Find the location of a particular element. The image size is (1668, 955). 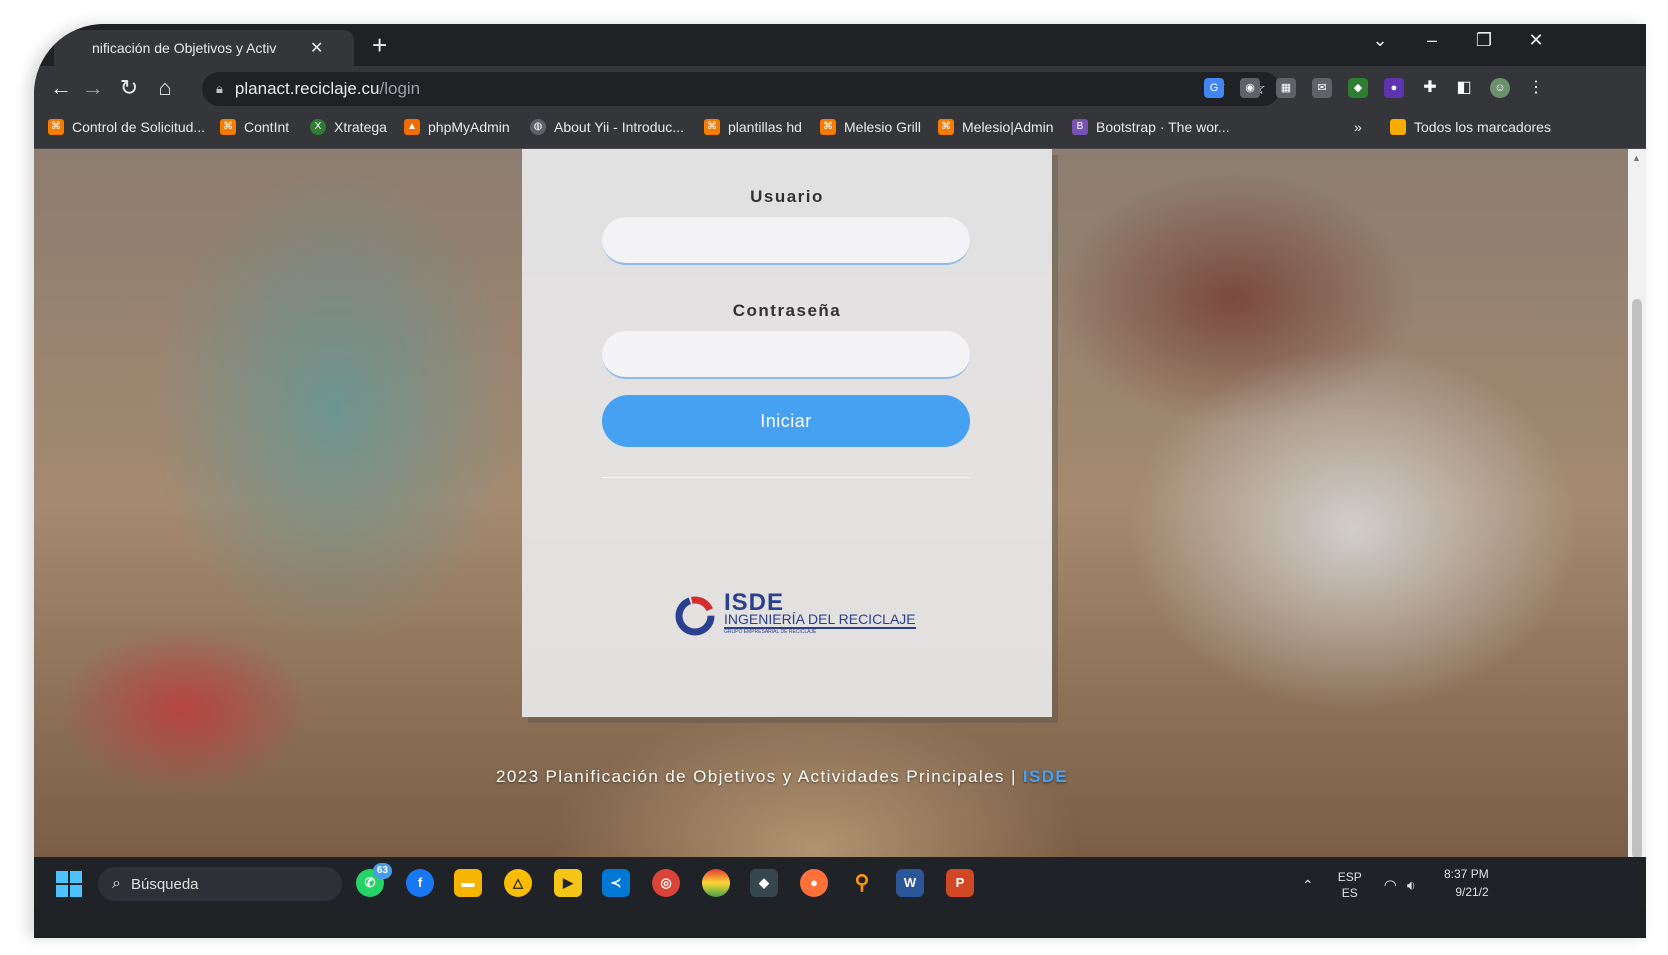

home-icon: ⌂ is located at coordinates (165, 88).